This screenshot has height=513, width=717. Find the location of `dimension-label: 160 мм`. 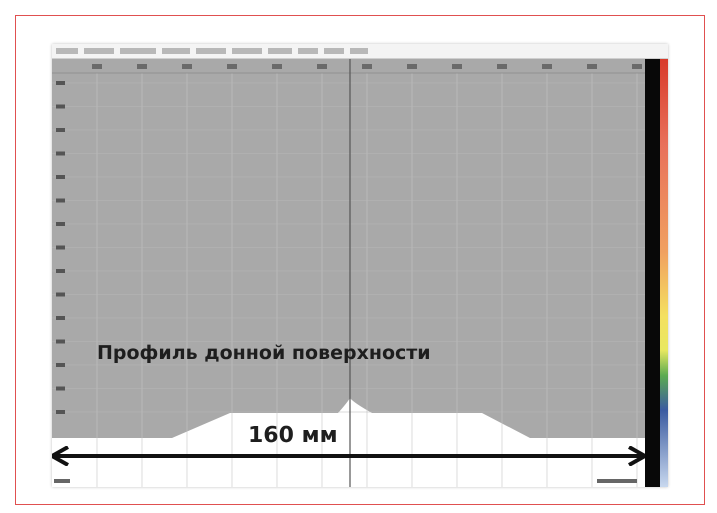

dimension-label: 160 мм is located at coordinates (293, 435).